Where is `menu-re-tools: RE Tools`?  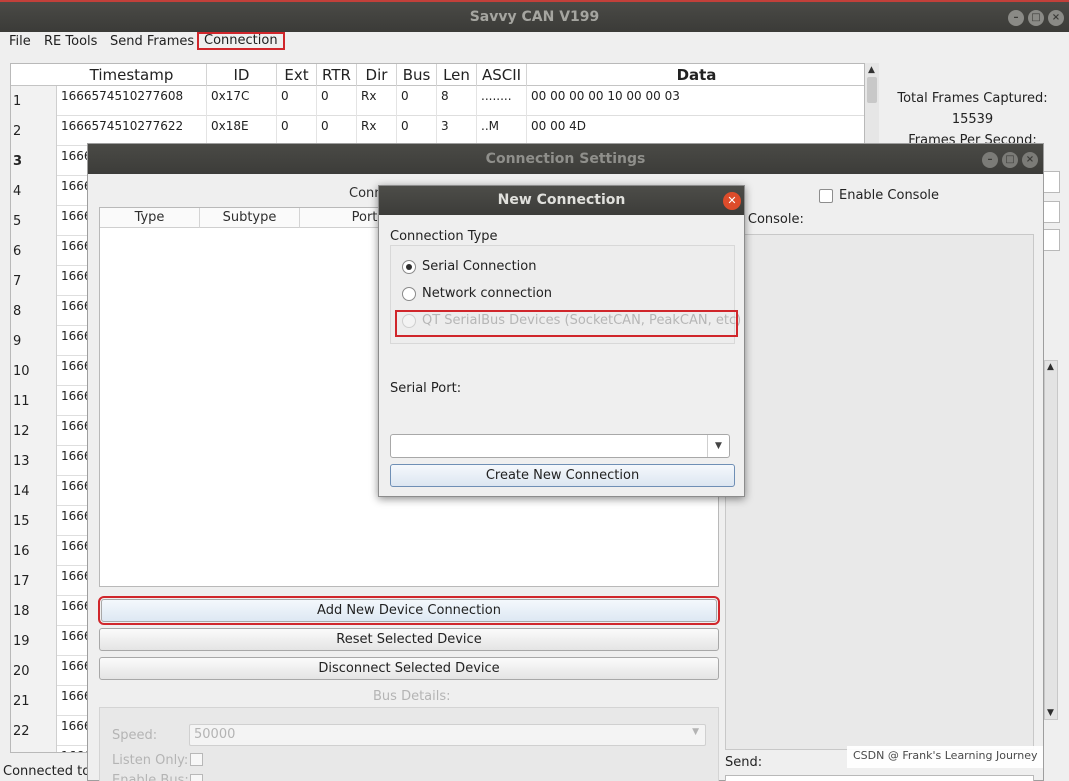
menu-re-tools: RE Tools is located at coordinates (70, 41).